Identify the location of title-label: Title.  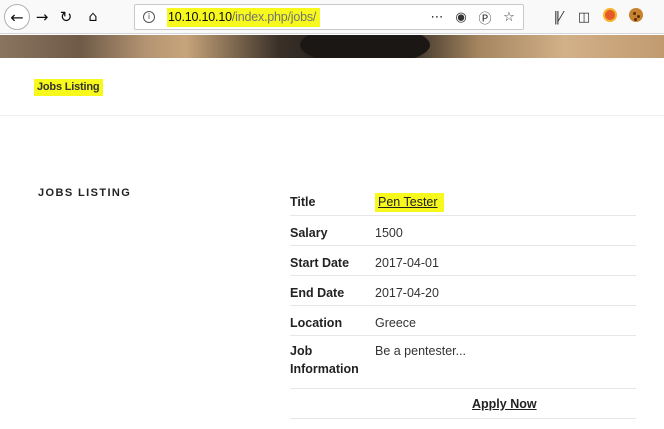
(303, 202).